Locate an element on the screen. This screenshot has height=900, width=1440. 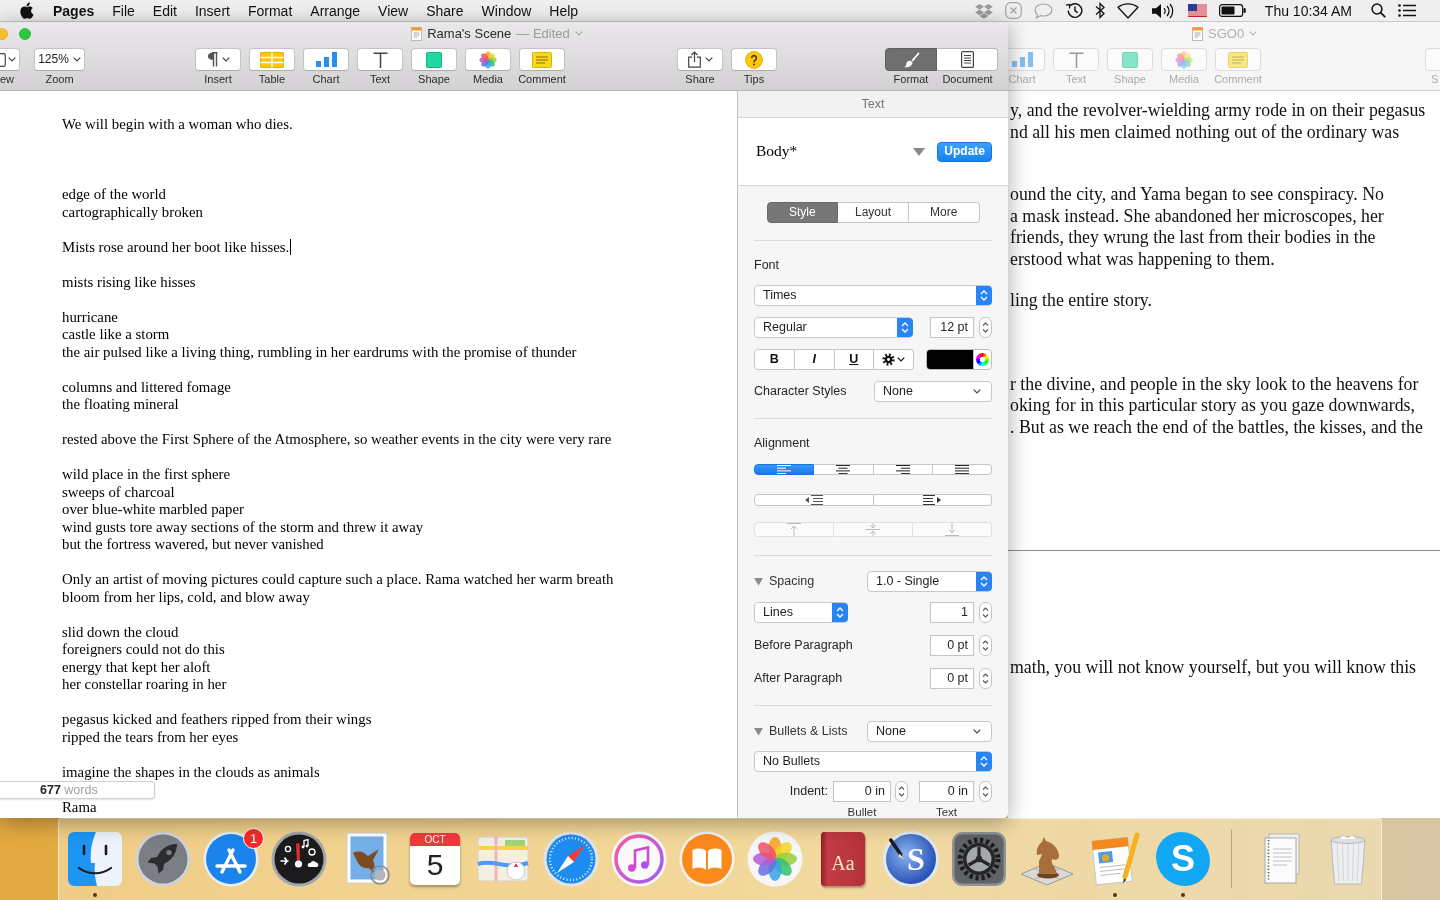
field-label: Indent: is located at coordinates (808, 791).